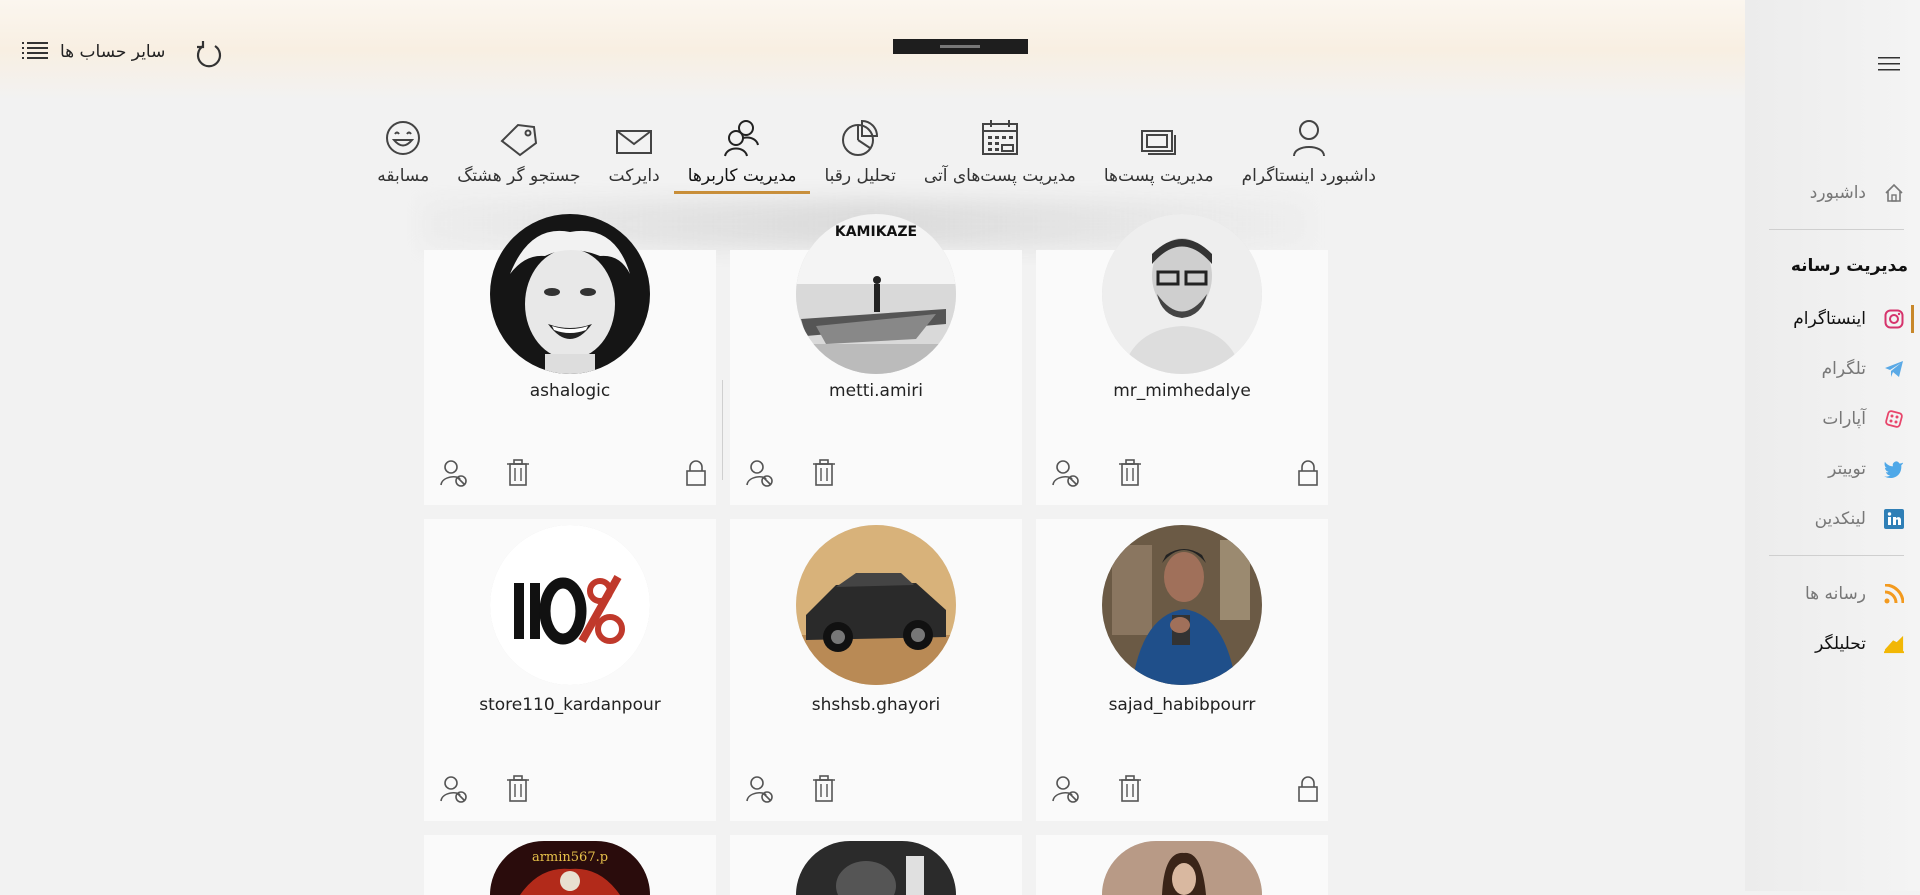 This screenshot has width=1920, height=895. Describe the element at coordinates (742, 176) in the screenshot. I see `tab-label: مدیریت کاربرها` at that location.